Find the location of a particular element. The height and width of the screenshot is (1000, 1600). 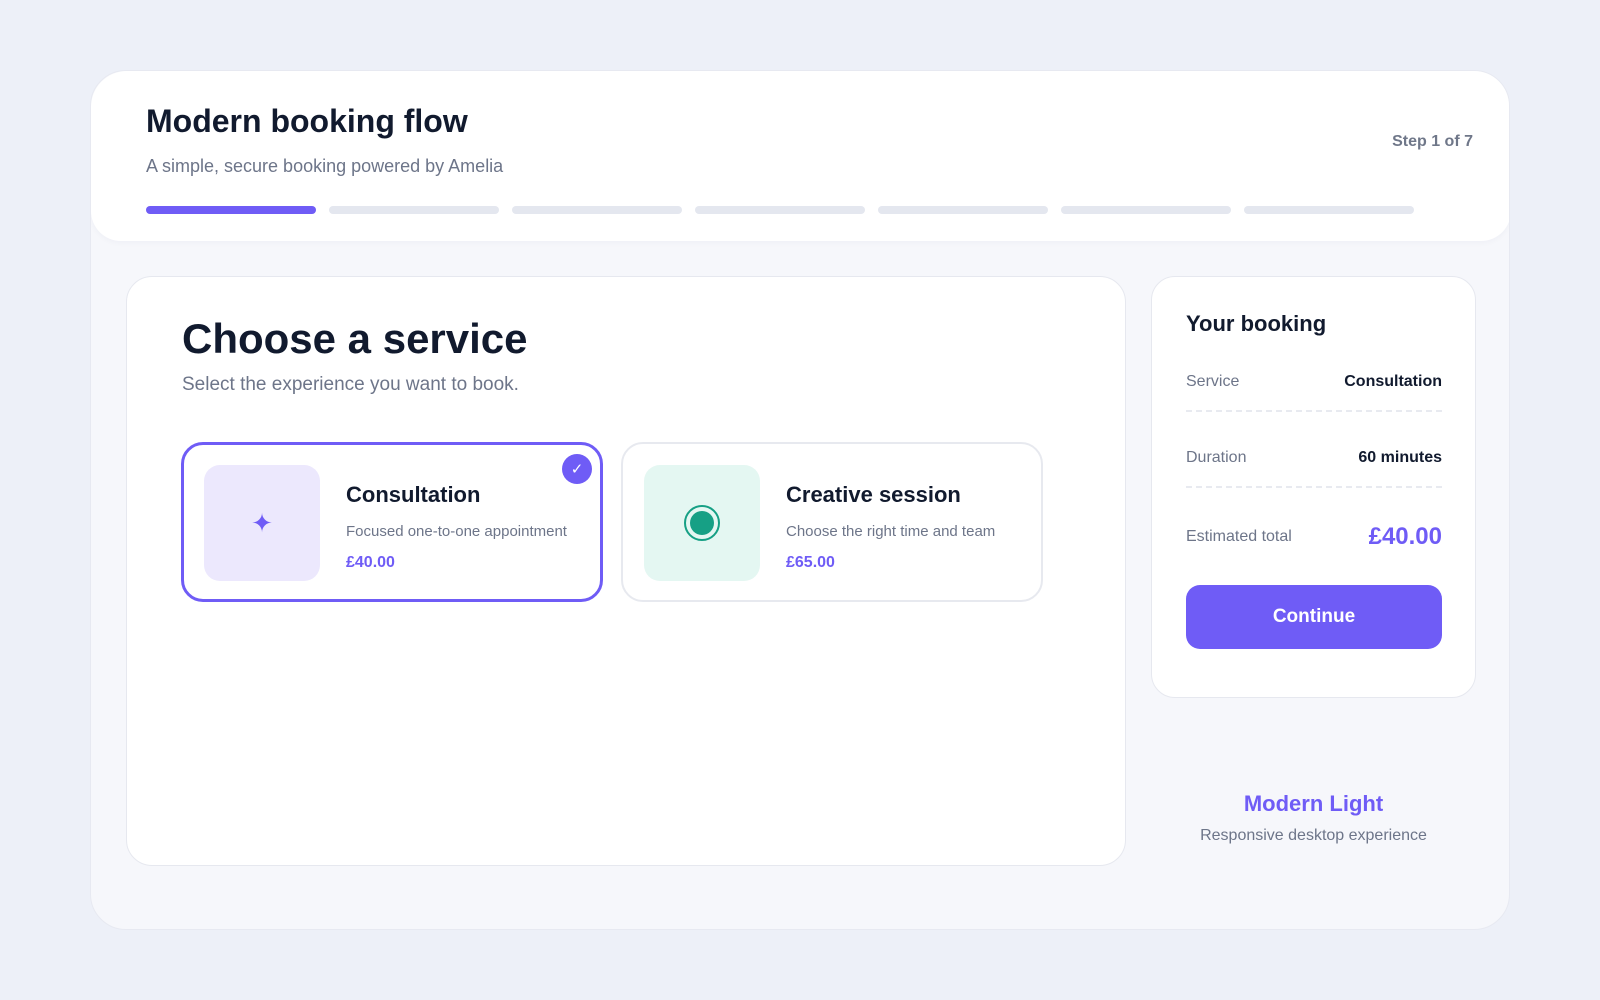

service-value: Consultation is located at coordinates (1393, 381).